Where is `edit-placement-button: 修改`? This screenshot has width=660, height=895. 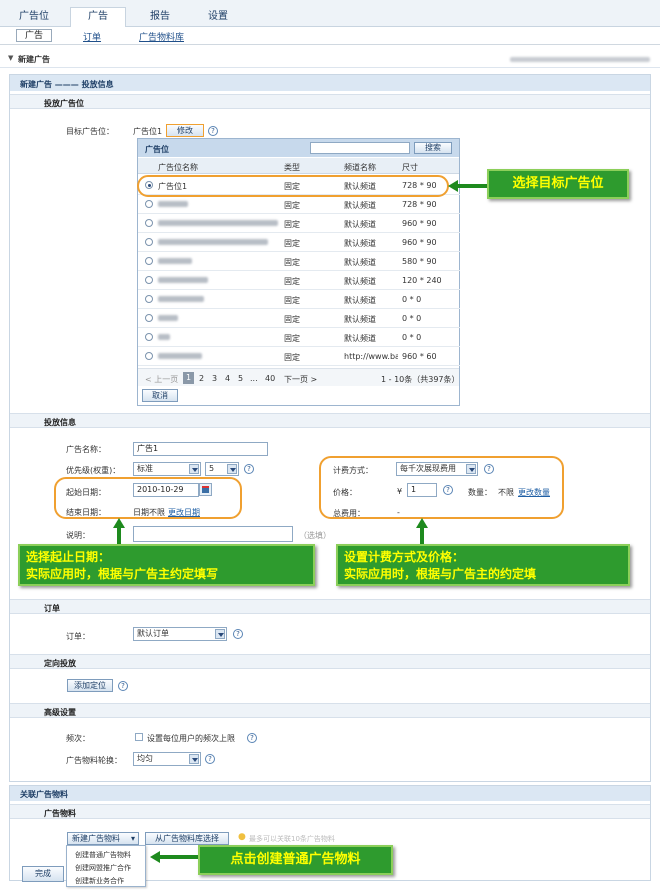 edit-placement-button: 修改 is located at coordinates (185, 130).